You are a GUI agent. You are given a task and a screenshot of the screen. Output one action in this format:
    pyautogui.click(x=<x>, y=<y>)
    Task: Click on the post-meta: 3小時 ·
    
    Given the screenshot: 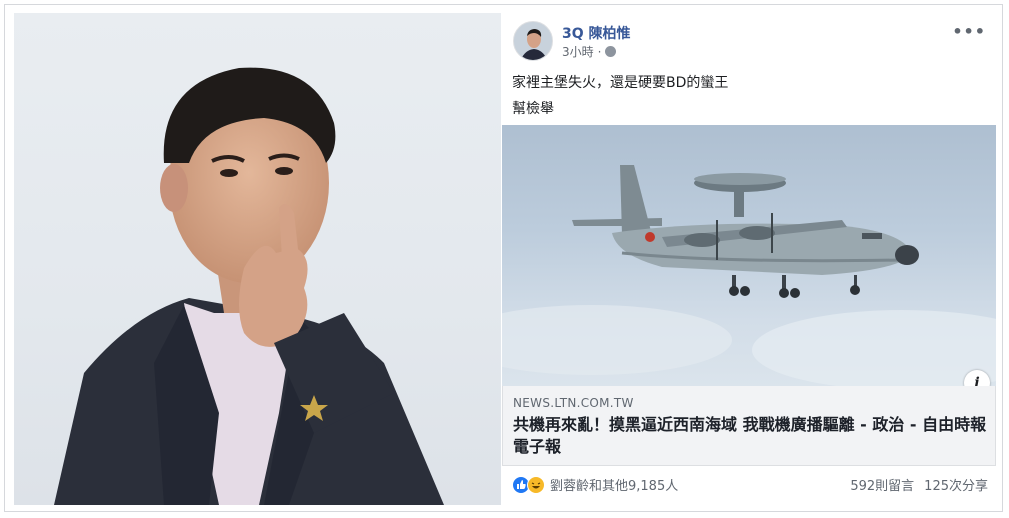 What is the action you would take?
    pyautogui.click(x=589, y=51)
    